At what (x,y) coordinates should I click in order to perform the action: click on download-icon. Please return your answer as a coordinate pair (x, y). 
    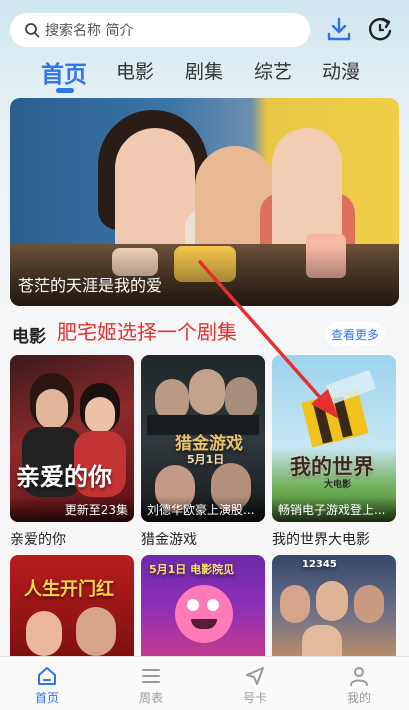
    Looking at the image, I should click on (339, 29).